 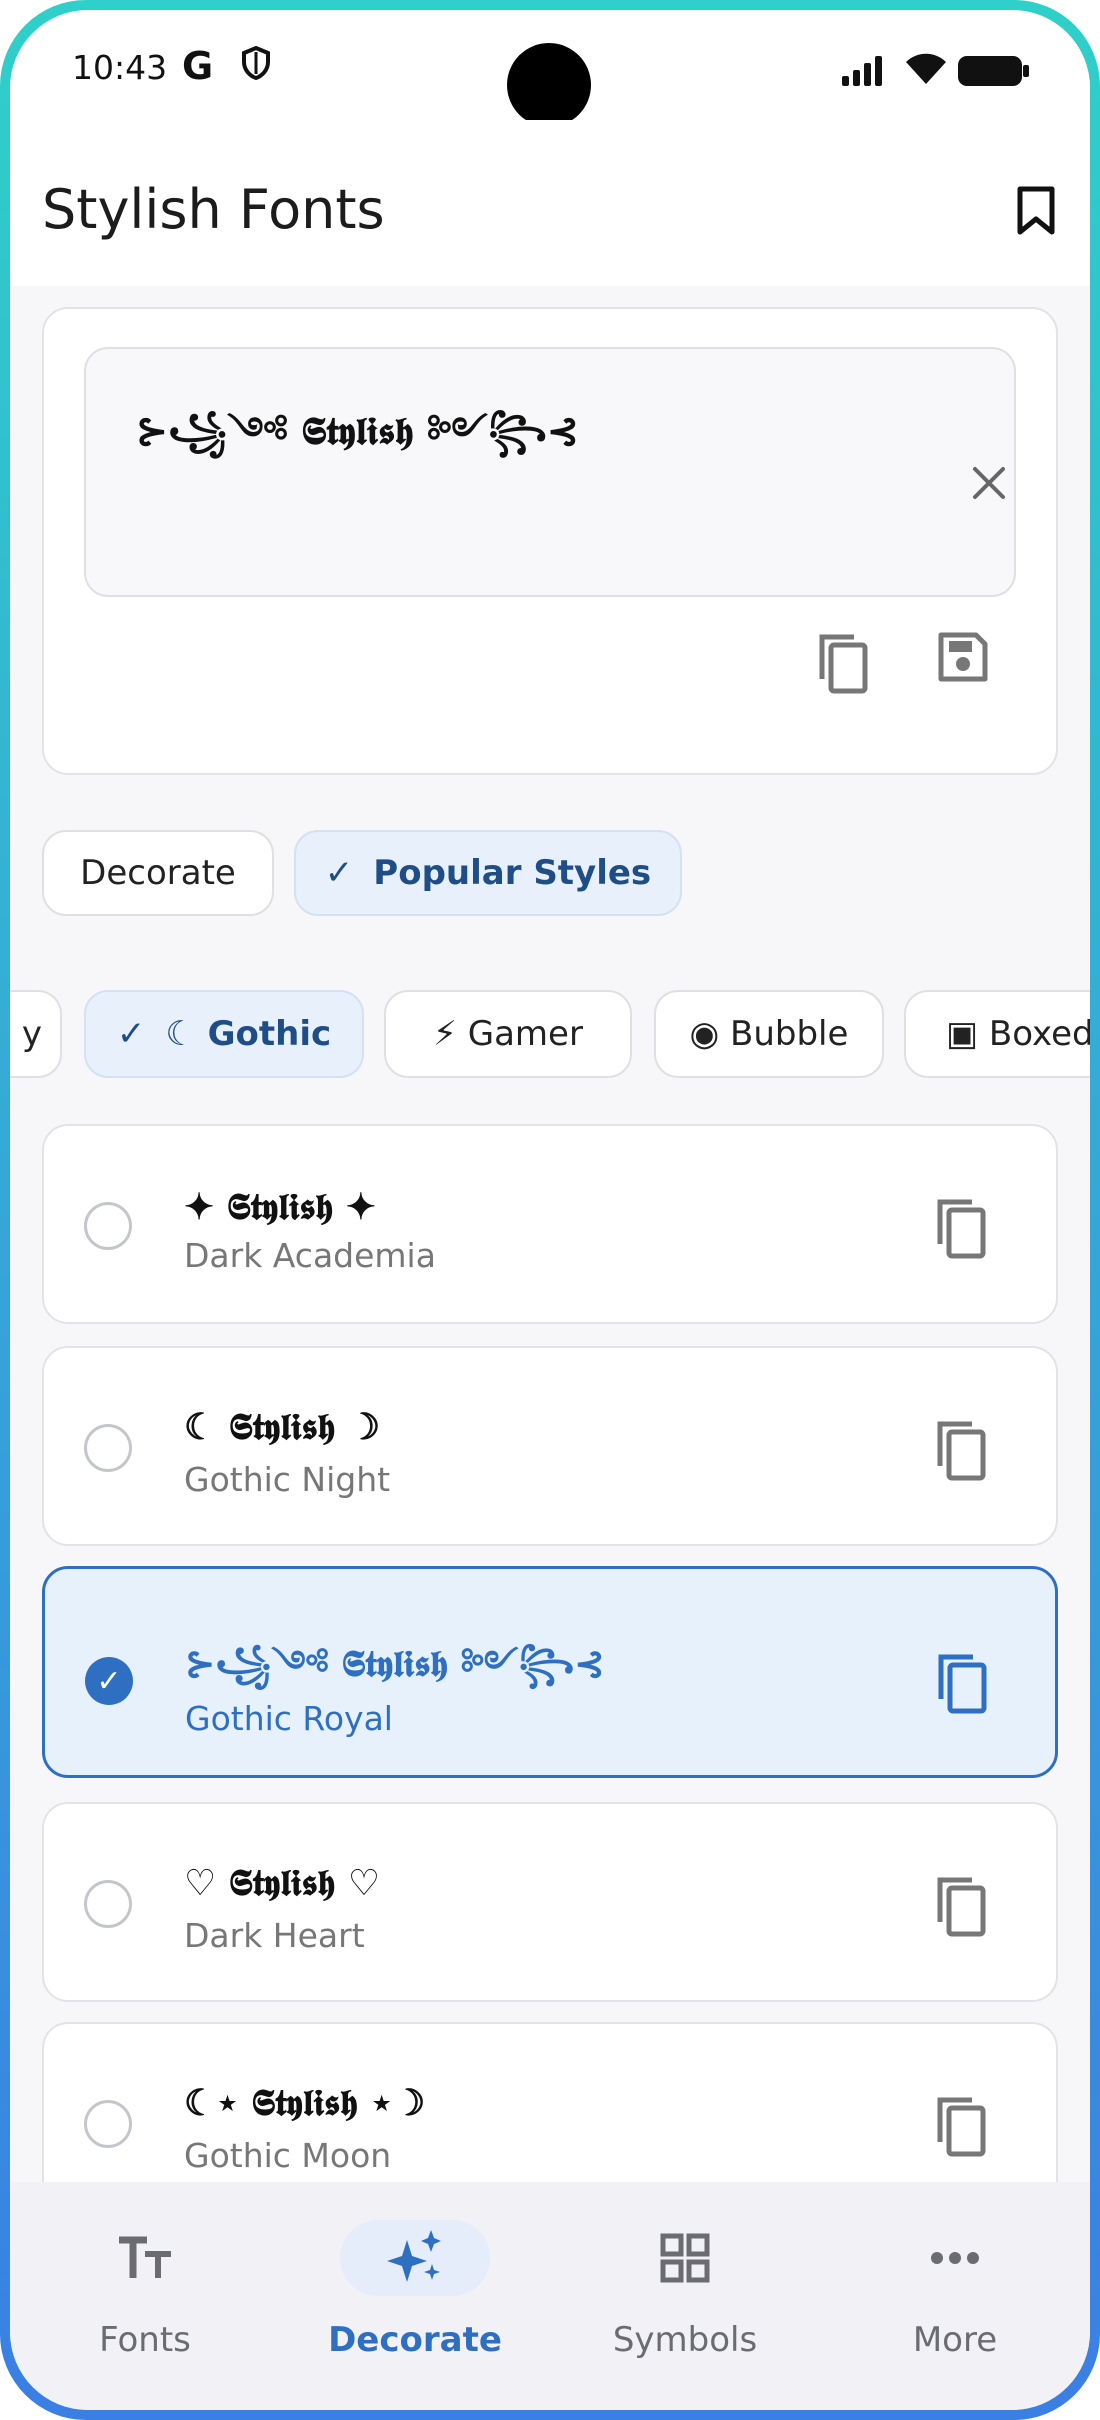 What do you see at coordinates (955, 2340) in the screenshot?
I see `nav-more-label: More` at bounding box center [955, 2340].